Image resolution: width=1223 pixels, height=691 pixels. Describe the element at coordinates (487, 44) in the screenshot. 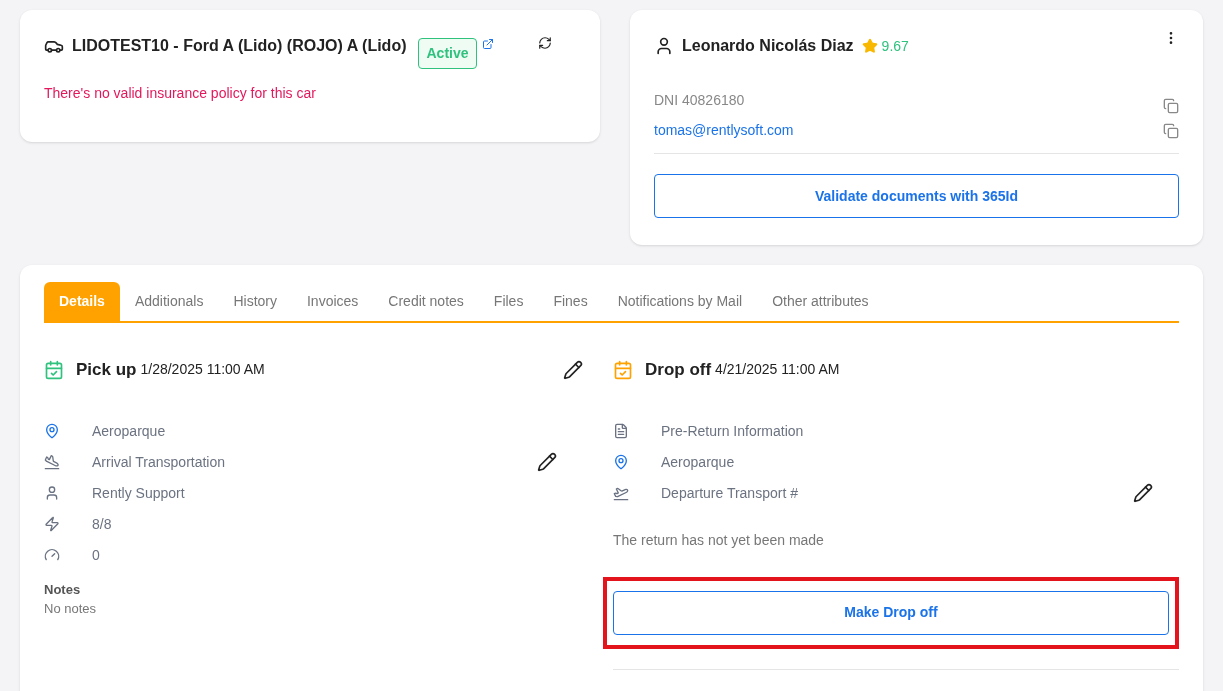

I see `external-link-icon` at that location.